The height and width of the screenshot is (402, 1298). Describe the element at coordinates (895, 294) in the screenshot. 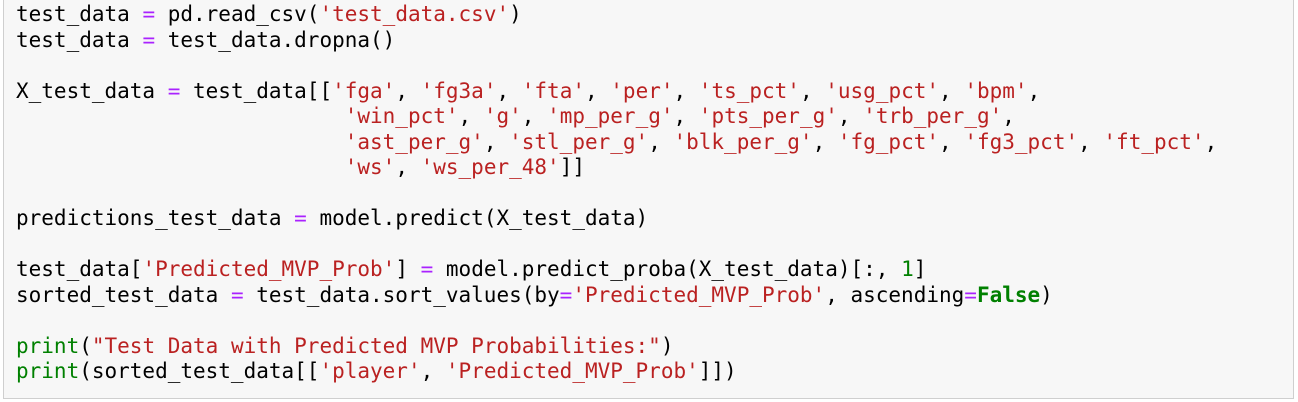

I see `code-token: , ascending` at that location.